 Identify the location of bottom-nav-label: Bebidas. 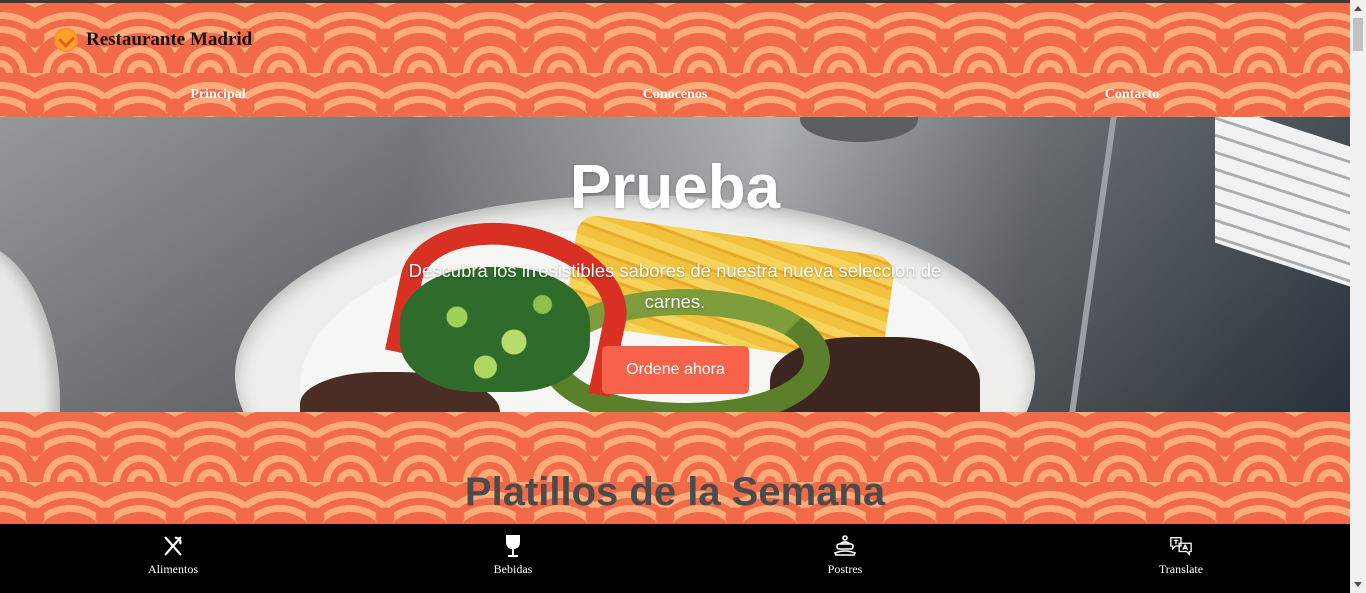
(513, 569).